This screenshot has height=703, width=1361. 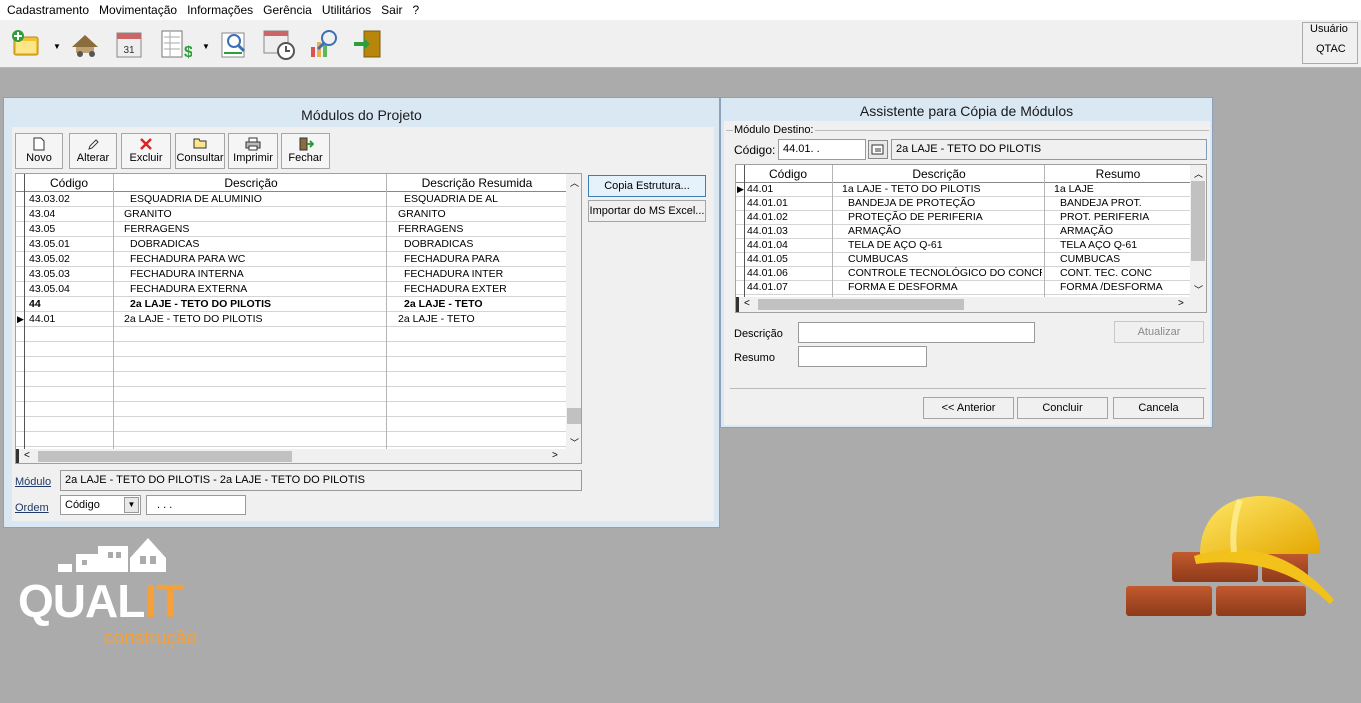 I want to click on table-row: 44.01.03 ARMAÇÃO ARMAÇÃO, so click(x=963, y=232).